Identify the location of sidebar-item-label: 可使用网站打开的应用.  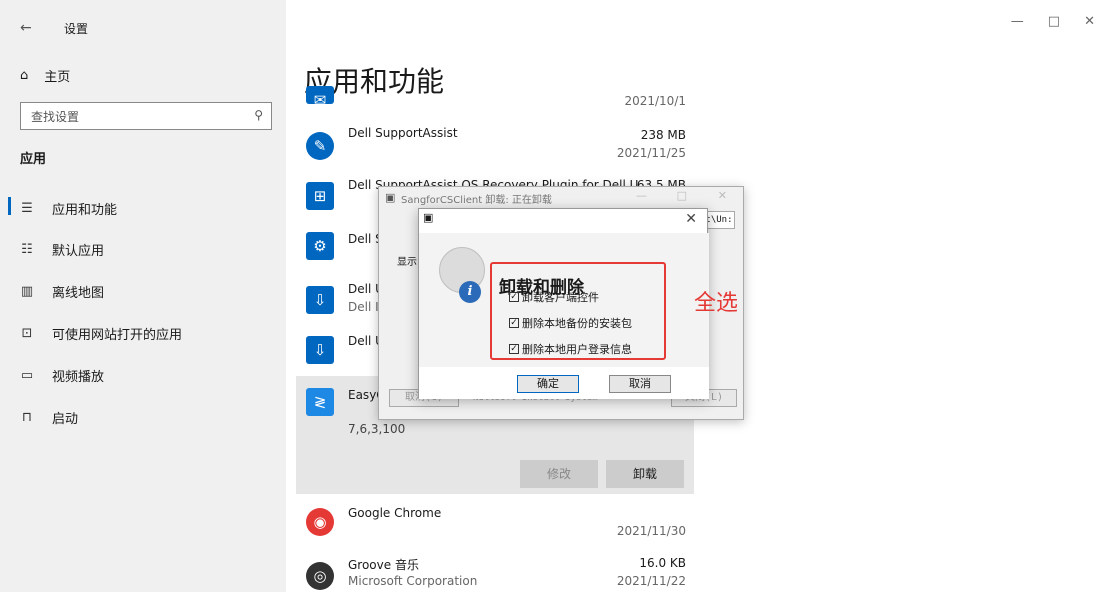
(117, 335).